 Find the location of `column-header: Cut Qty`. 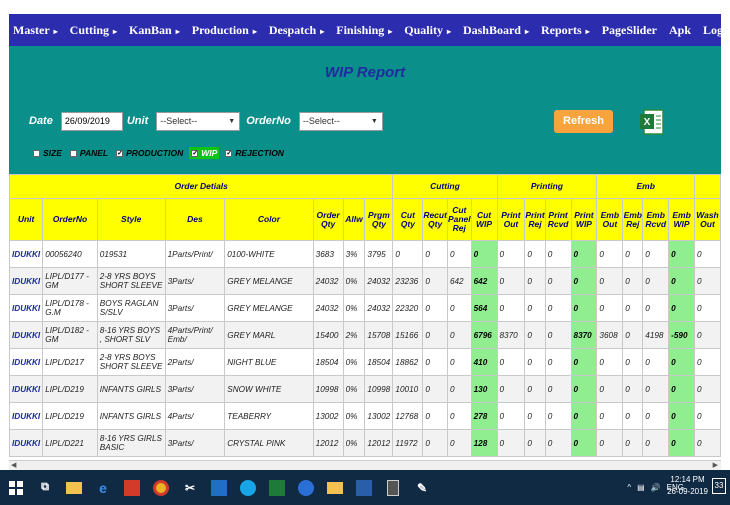

column-header: Cut Qty is located at coordinates (408, 219).